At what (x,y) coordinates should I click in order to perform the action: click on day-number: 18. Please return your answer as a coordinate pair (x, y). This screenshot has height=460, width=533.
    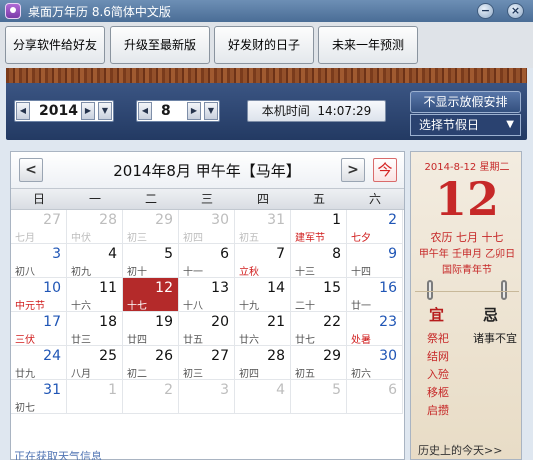
    Looking at the image, I should click on (108, 322).